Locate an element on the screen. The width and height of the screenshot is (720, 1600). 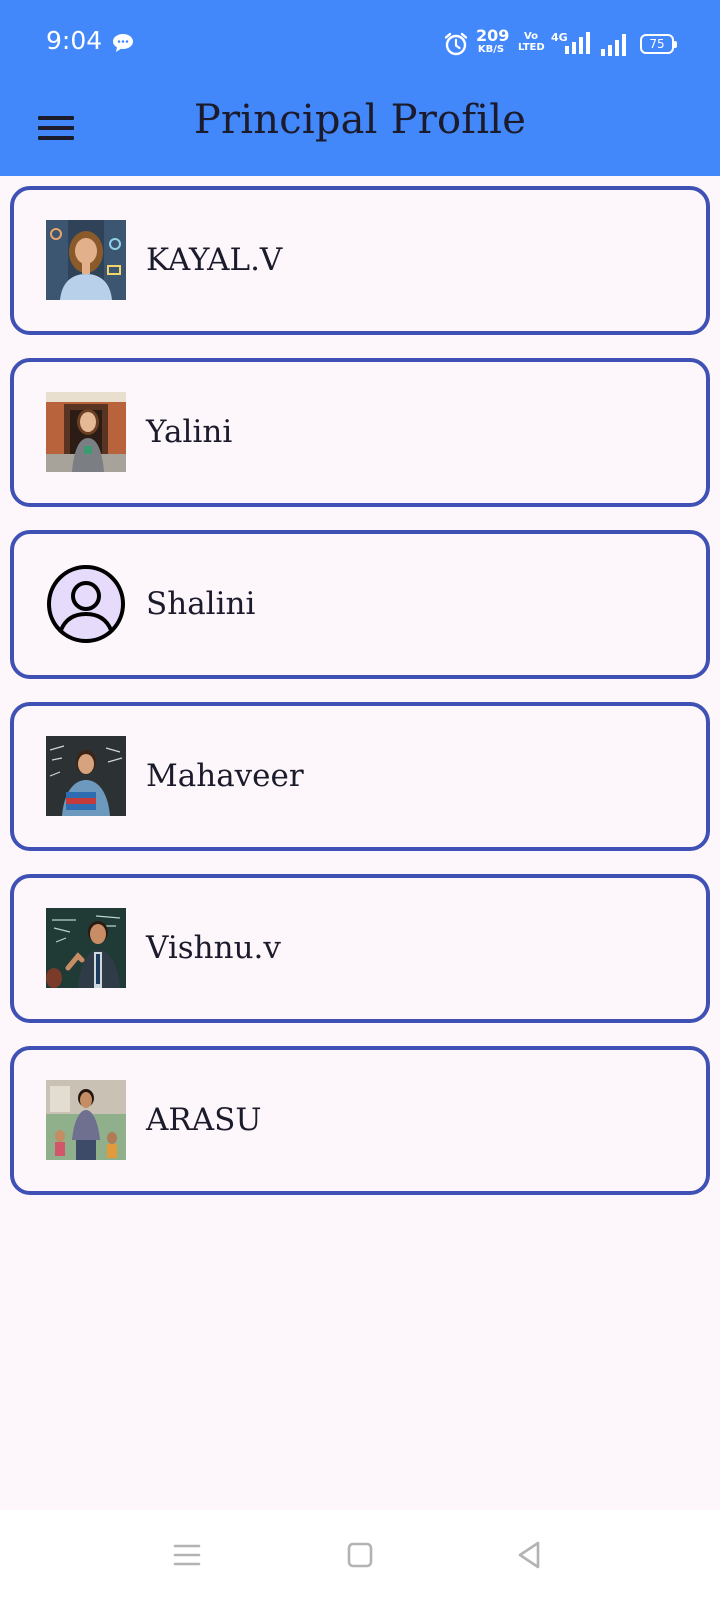
hamburger-menu-icon is located at coordinates (56, 128).